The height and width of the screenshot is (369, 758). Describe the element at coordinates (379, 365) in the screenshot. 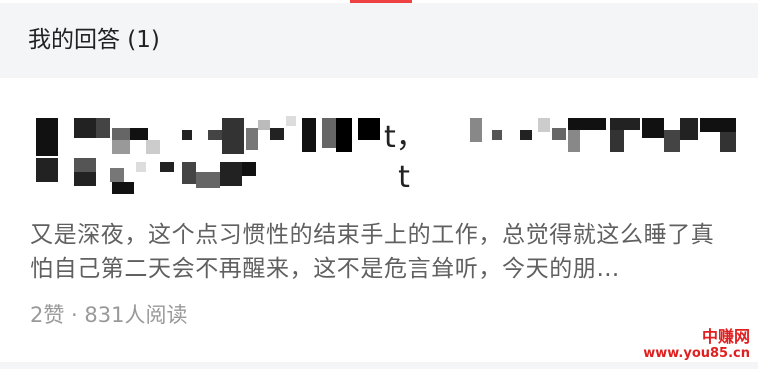

I see `section-divider` at that location.